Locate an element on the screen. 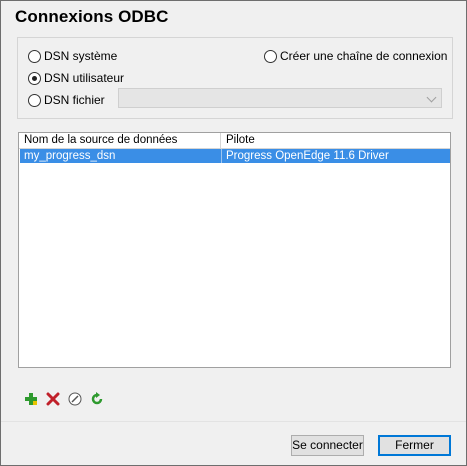 This screenshot has width=467, height=466. chevron-down-icon is located at coordinates (431, 97).